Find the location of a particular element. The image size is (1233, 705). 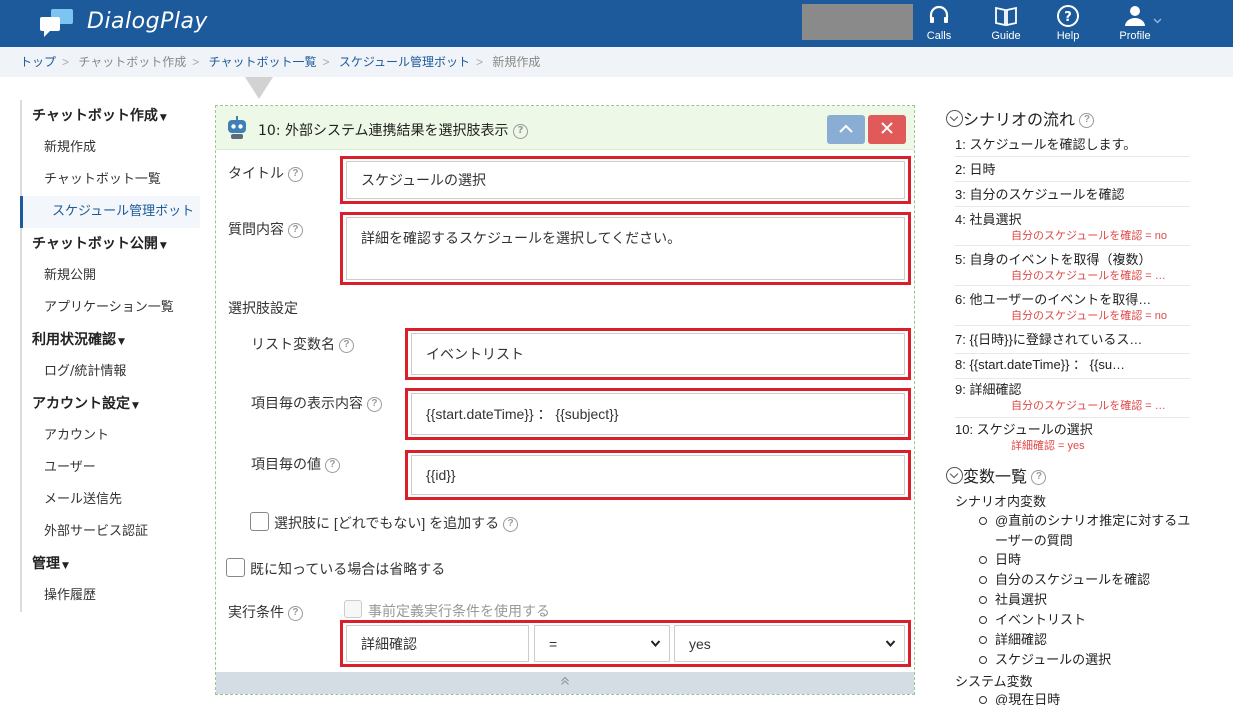

sidebar-item-application-list: アプリケーション一覧 is located at coordinates (111, 308).